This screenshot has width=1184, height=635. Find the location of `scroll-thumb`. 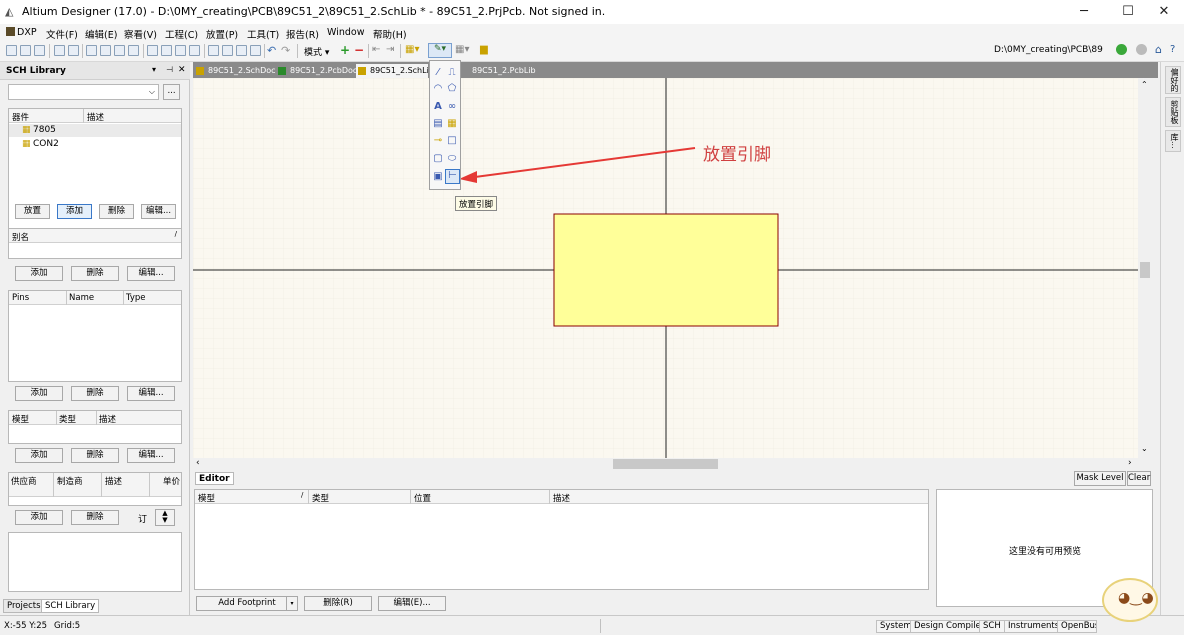

scroll-thumb is located at coordinates (1145, 270).